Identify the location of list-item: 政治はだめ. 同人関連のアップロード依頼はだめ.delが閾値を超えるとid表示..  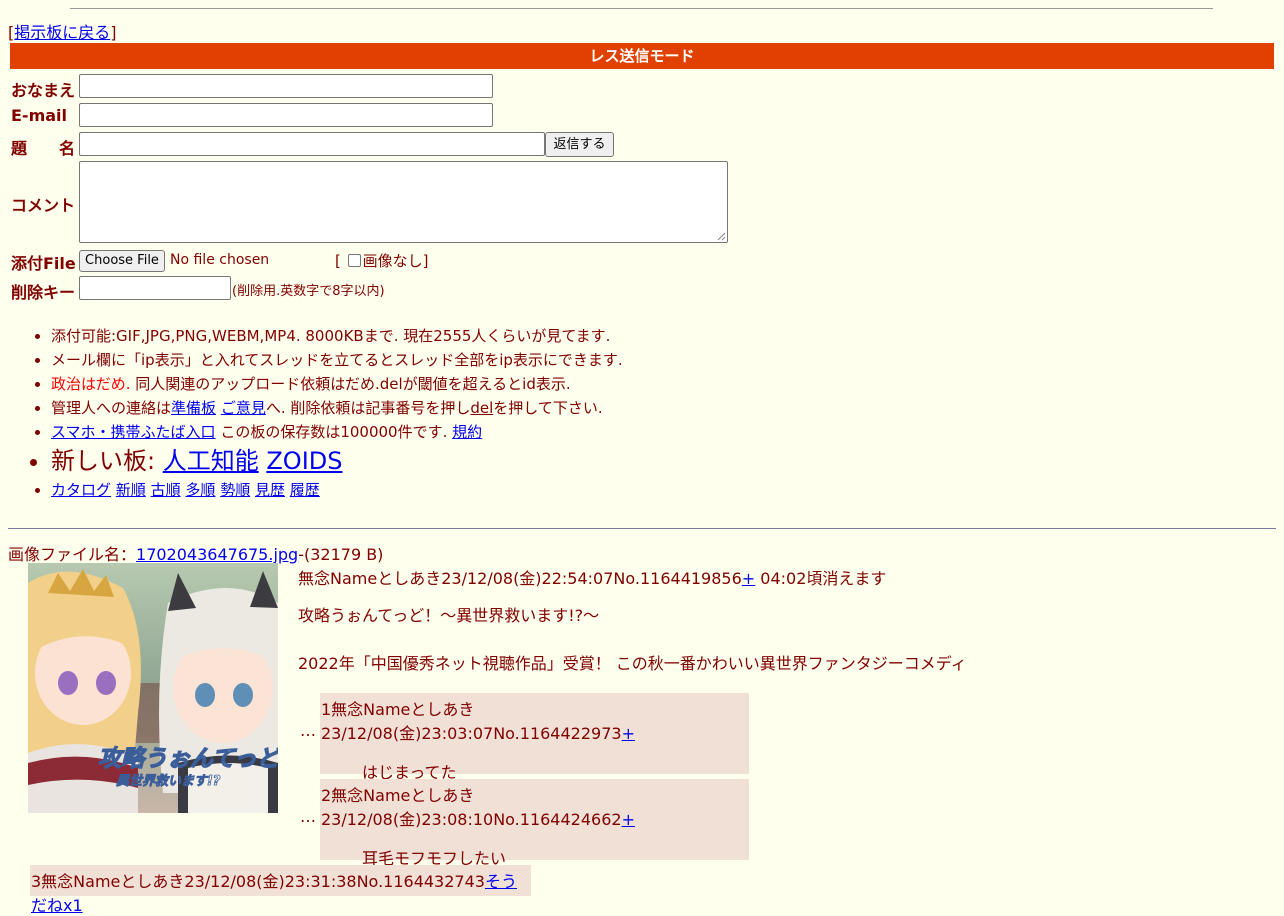
(337, 384).